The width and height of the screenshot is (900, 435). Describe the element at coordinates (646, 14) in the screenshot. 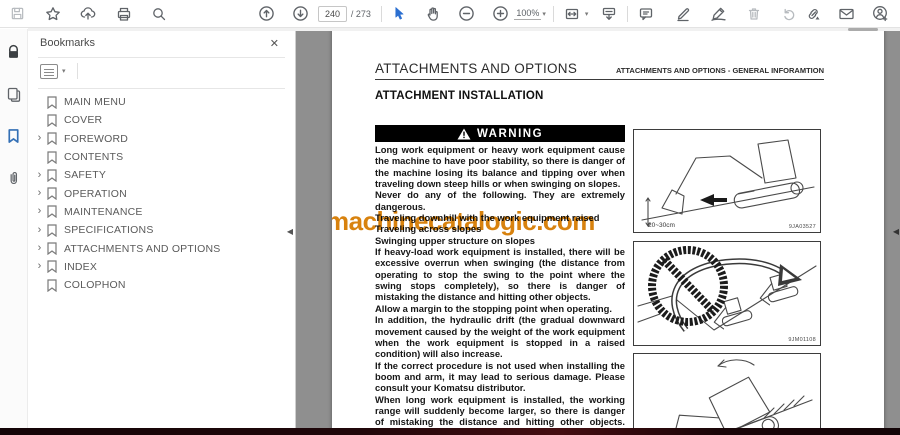

I see `comment-button` at that location.